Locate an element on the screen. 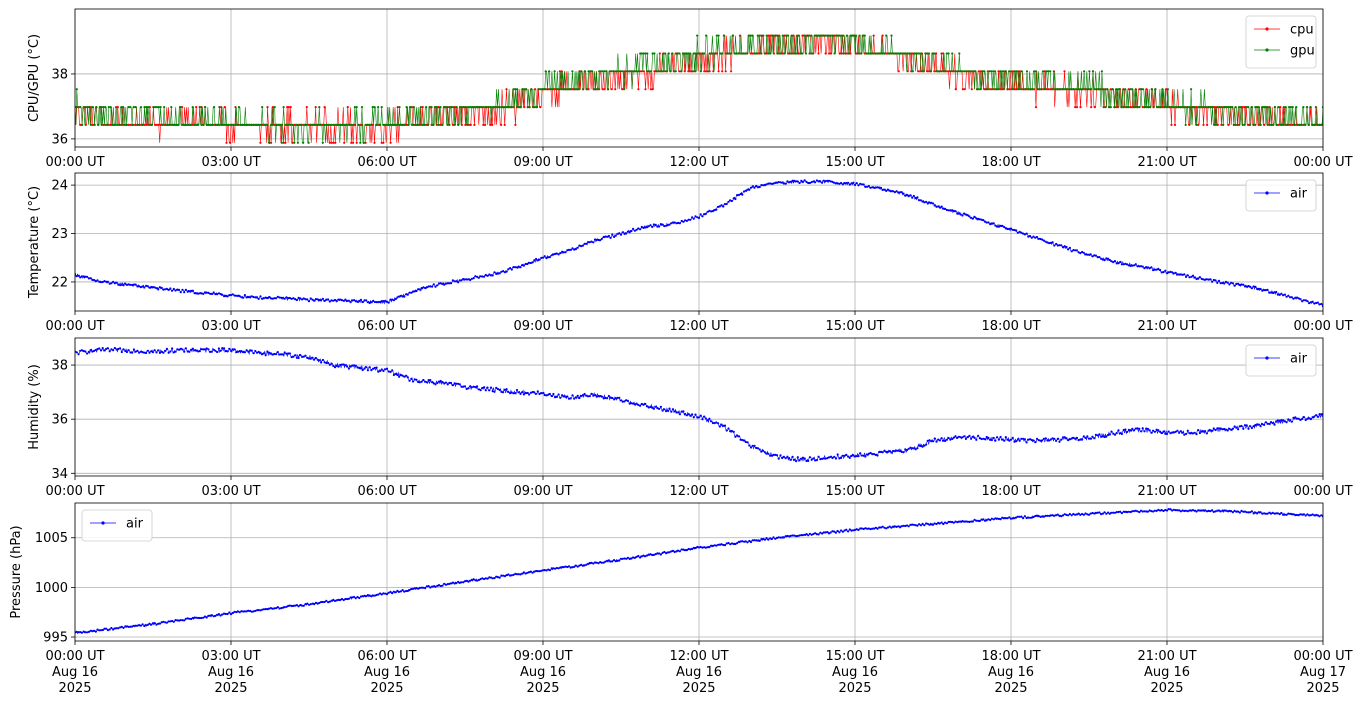 This screenshot has width=1364, height=707. y-tick-label: 36 is located at coordinates (59, 420).